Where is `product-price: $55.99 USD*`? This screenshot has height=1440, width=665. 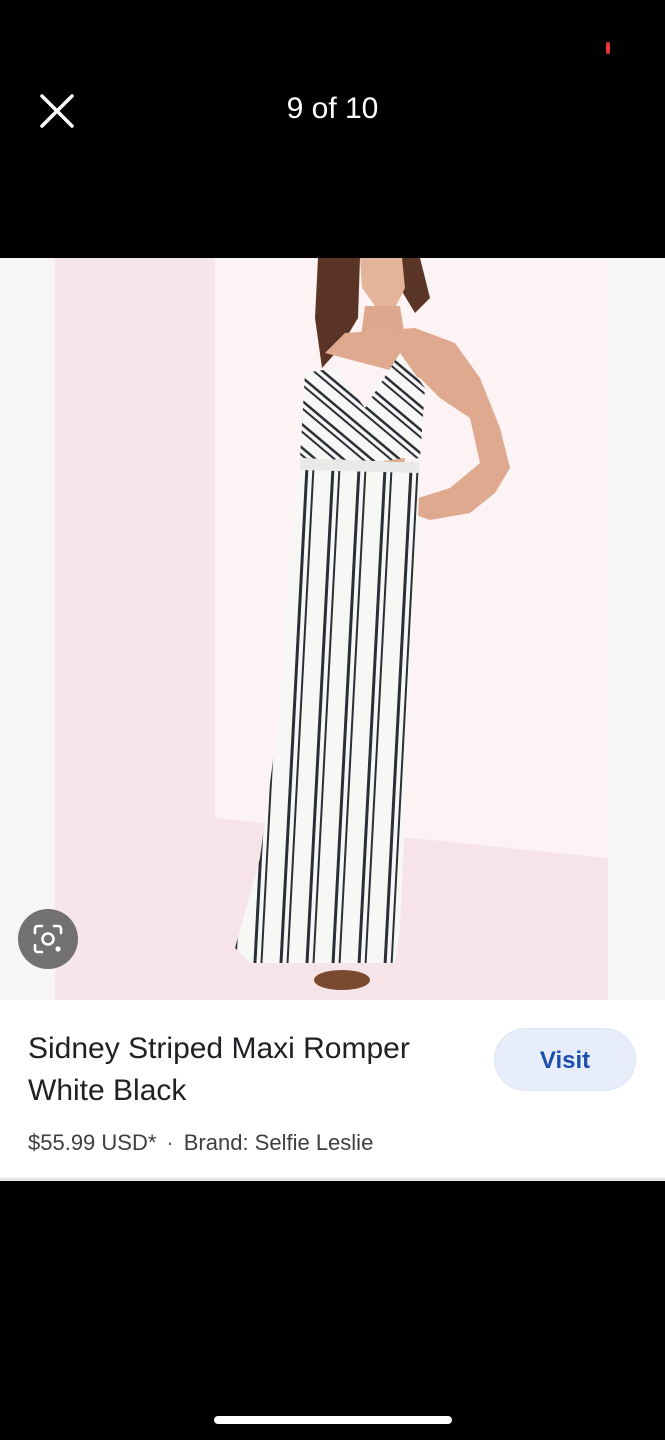 product-price: $55.99 USD* is located at coordinates (92, 1142).